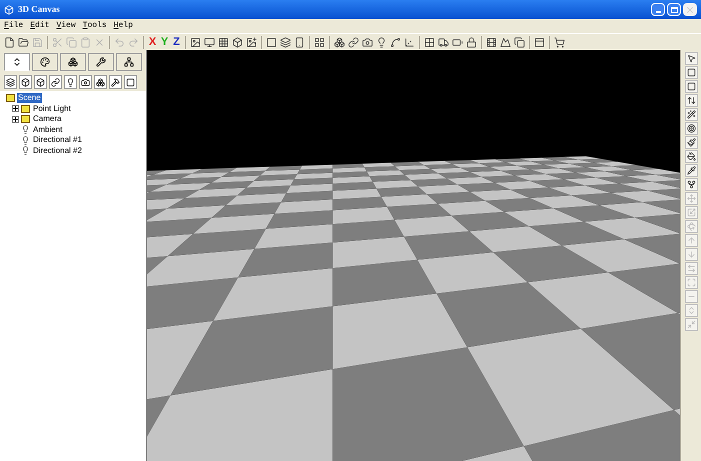  Describe the element at coordinates (691, 268) in the screenshot. I see `leftright-arrow-icon` at that location.